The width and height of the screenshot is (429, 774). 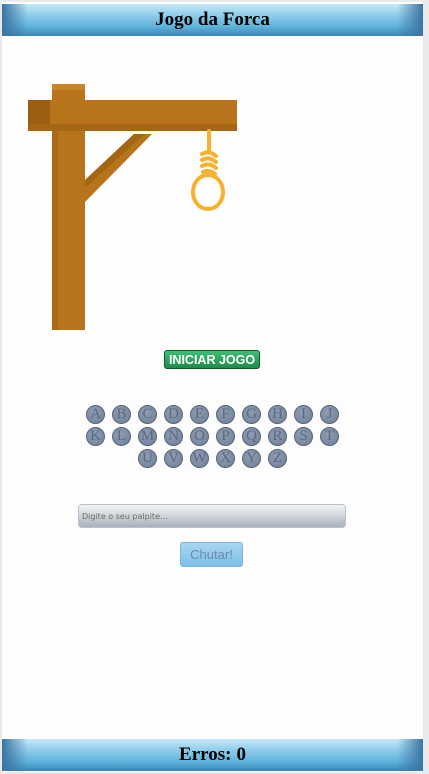 I want to click on letter-key-i: I, so click(x=303, y=414).